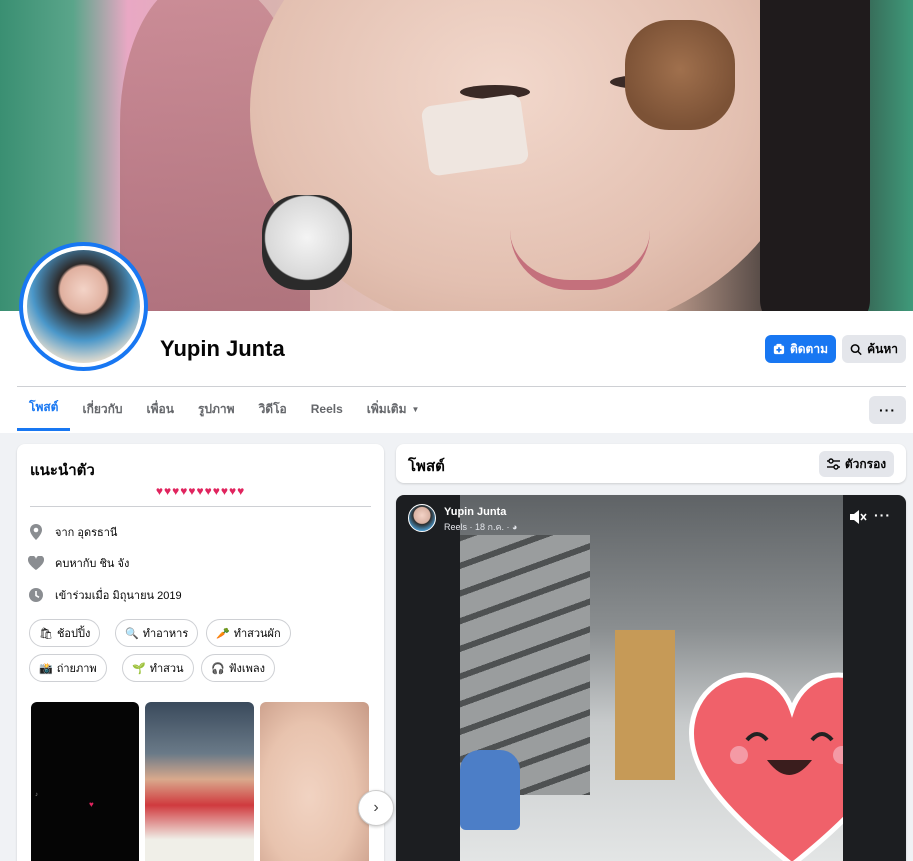  Describe the element at coordinates (808, 348) in the screenshot. I see `follow-label: ติดตาม` at that location.